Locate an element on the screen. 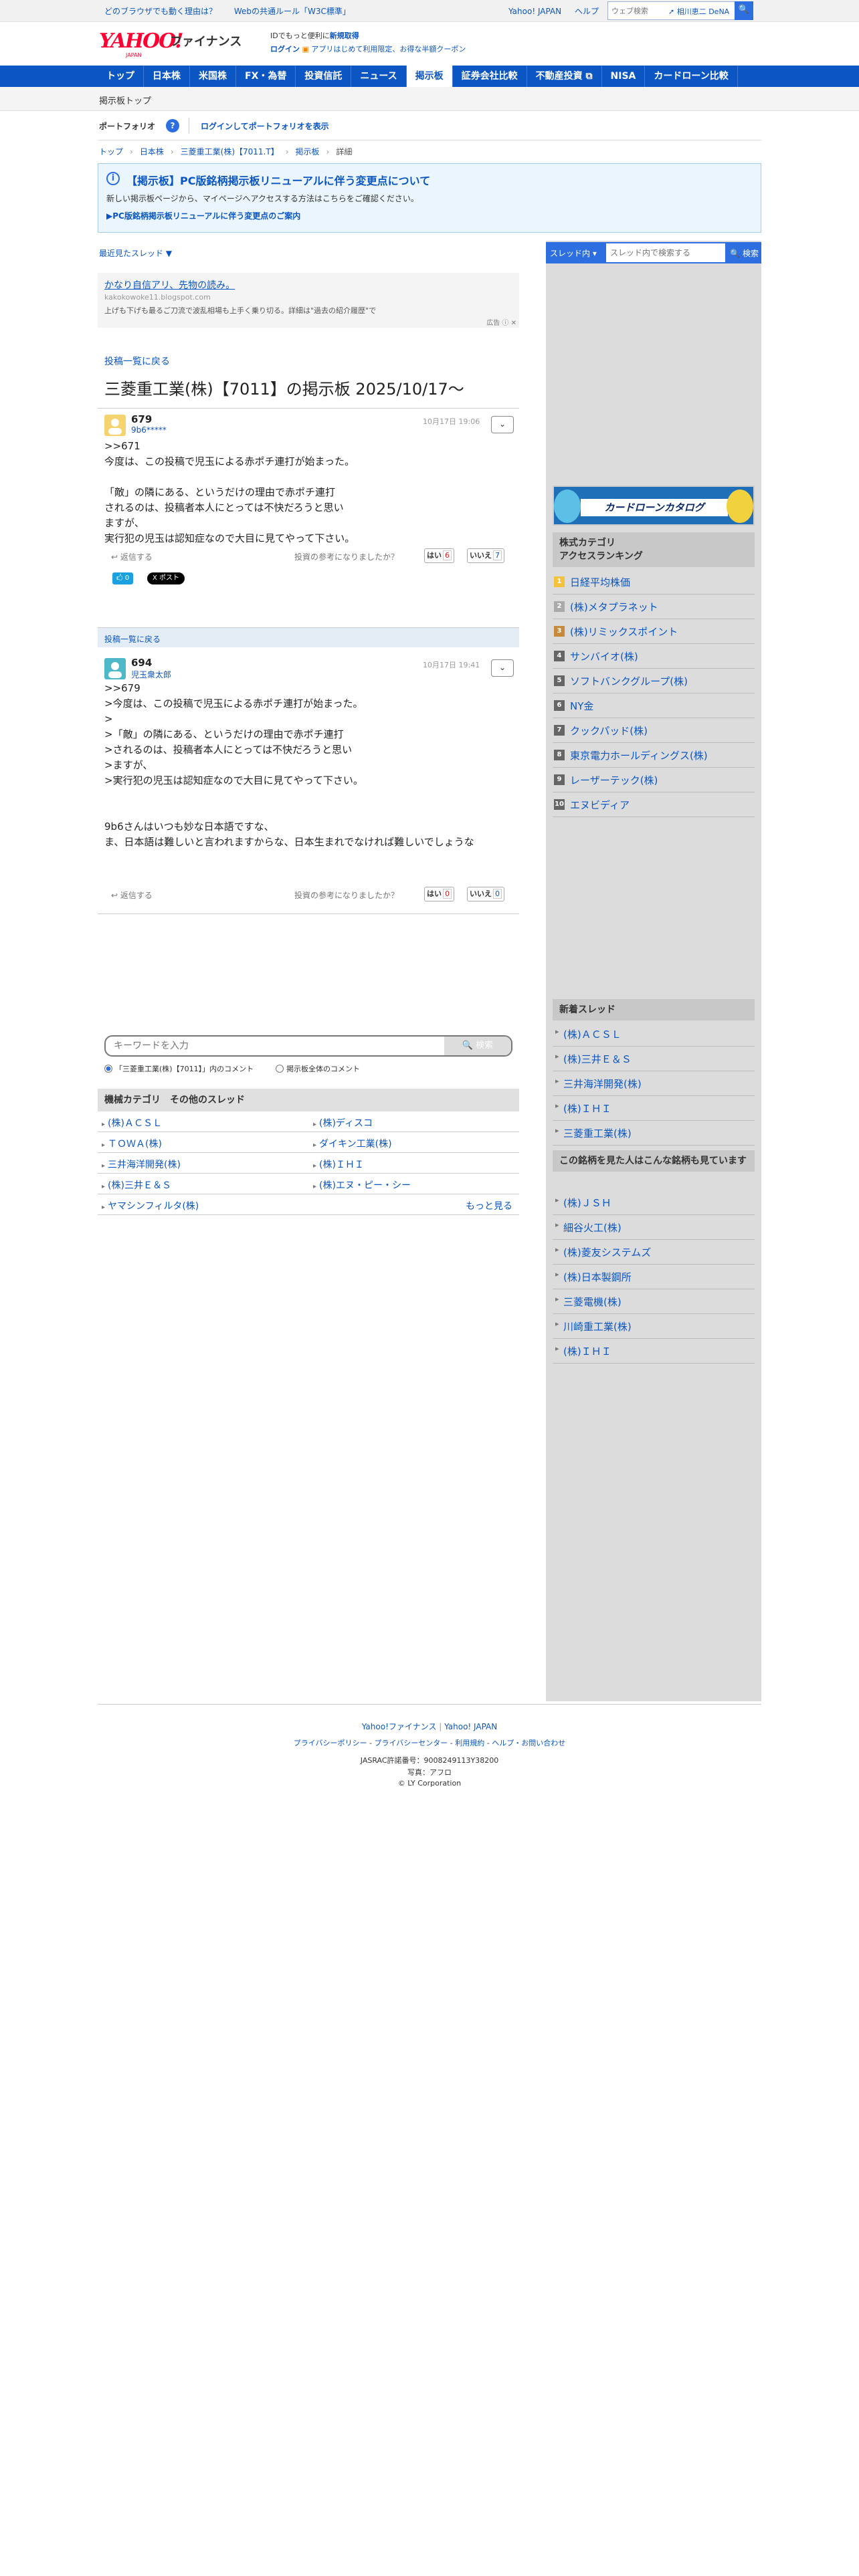  thread-link: (株)エヌ・ピー・シー is located at coordinates (362, 1185).